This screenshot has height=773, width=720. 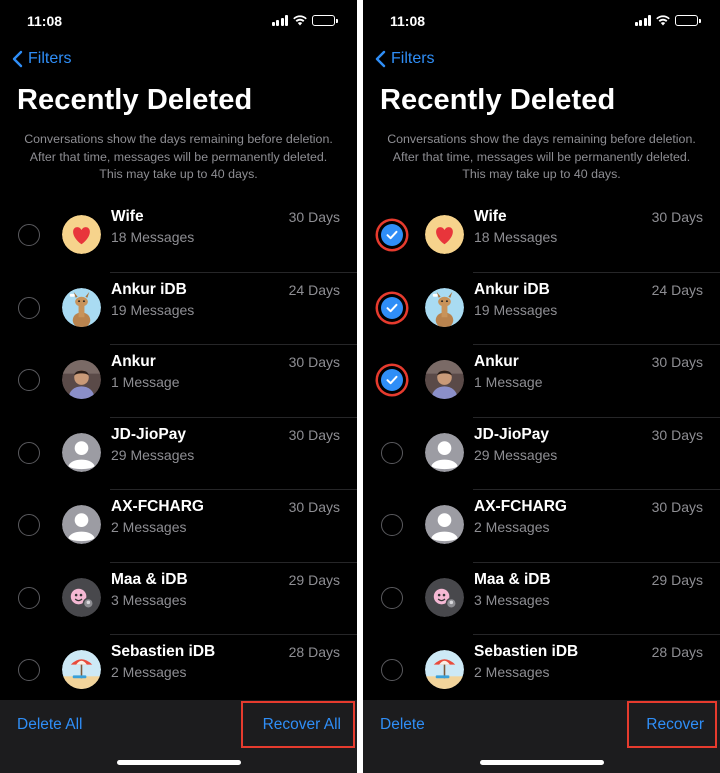 I want to click on battery-icon, so click(x=325, y=20).